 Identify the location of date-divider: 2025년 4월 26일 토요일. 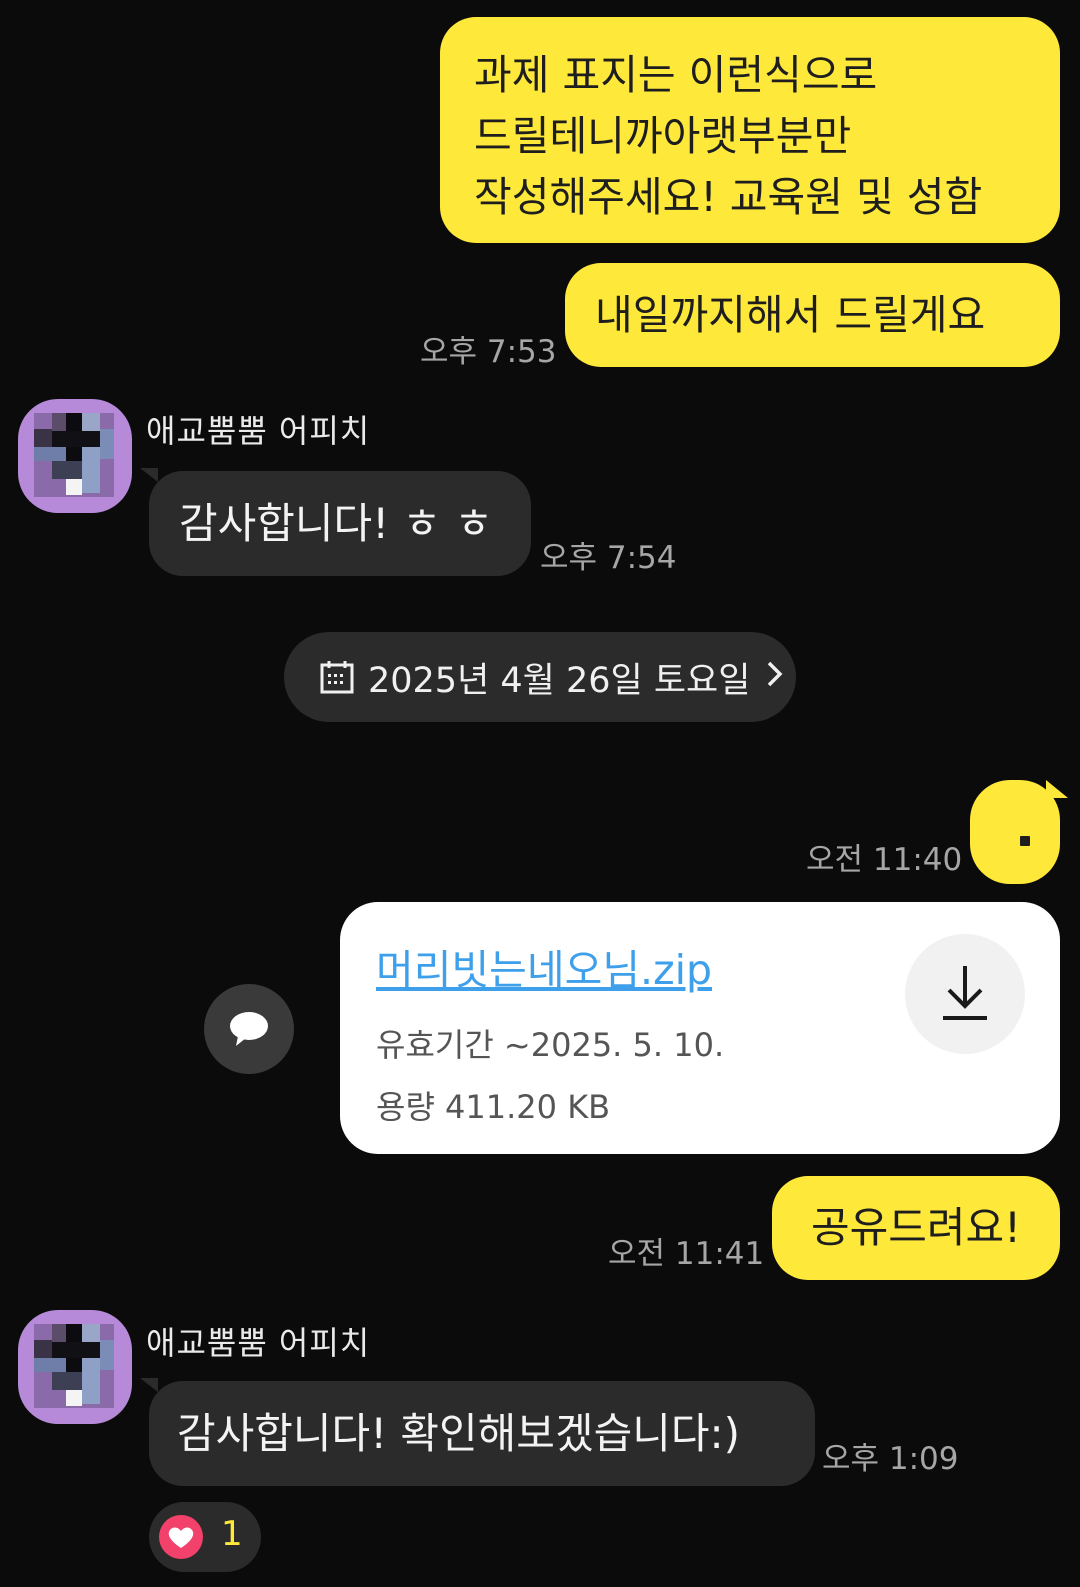
(540, 677).